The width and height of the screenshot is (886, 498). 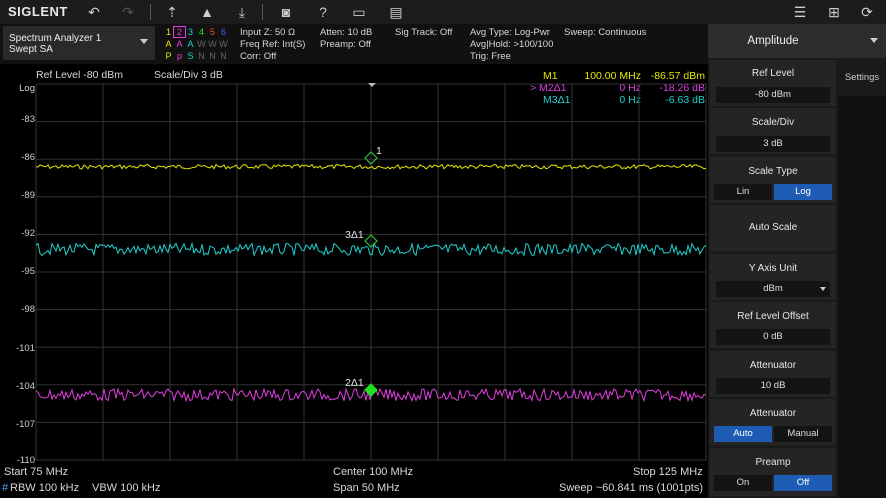 What do you see at coordinates (346, 32) in the screenshot?
I see `atten-info: Atten: 10 dB` at bounding box center [346, 32].